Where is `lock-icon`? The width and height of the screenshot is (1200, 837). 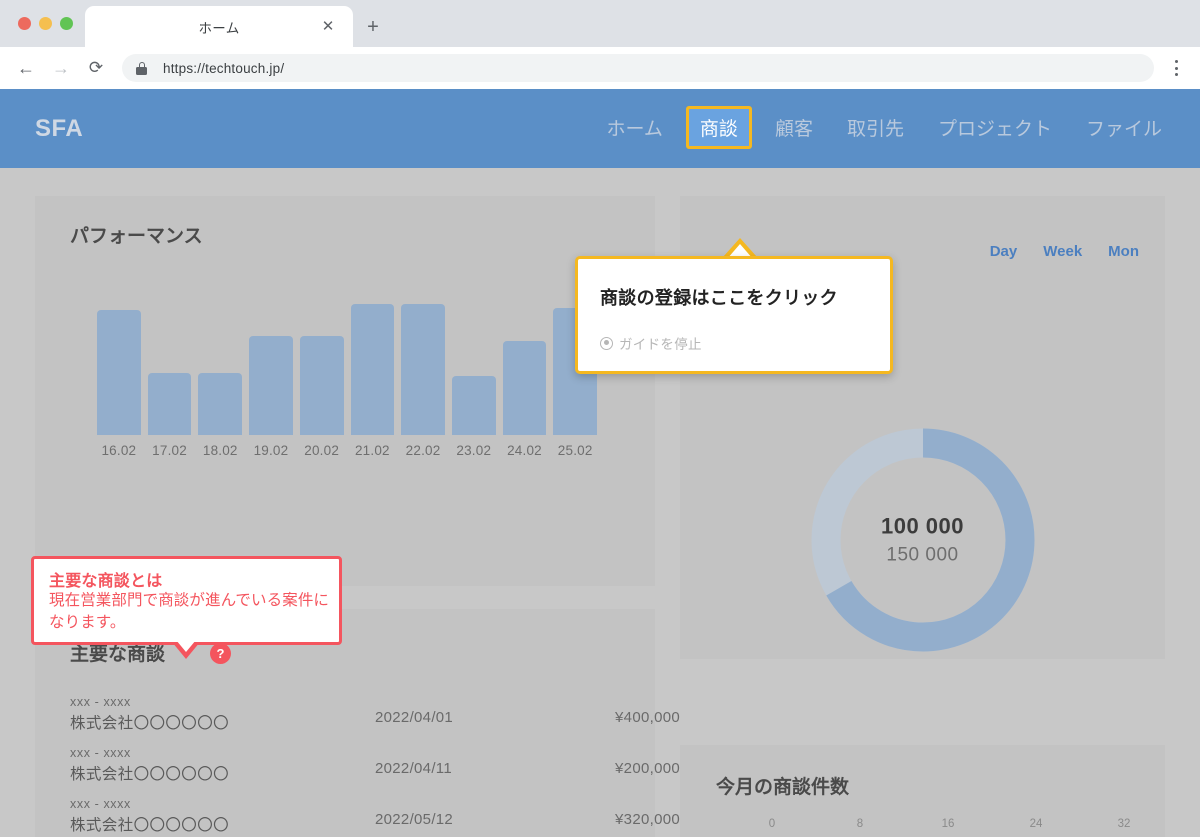
lock-icon is located at coordinates (141, 68).